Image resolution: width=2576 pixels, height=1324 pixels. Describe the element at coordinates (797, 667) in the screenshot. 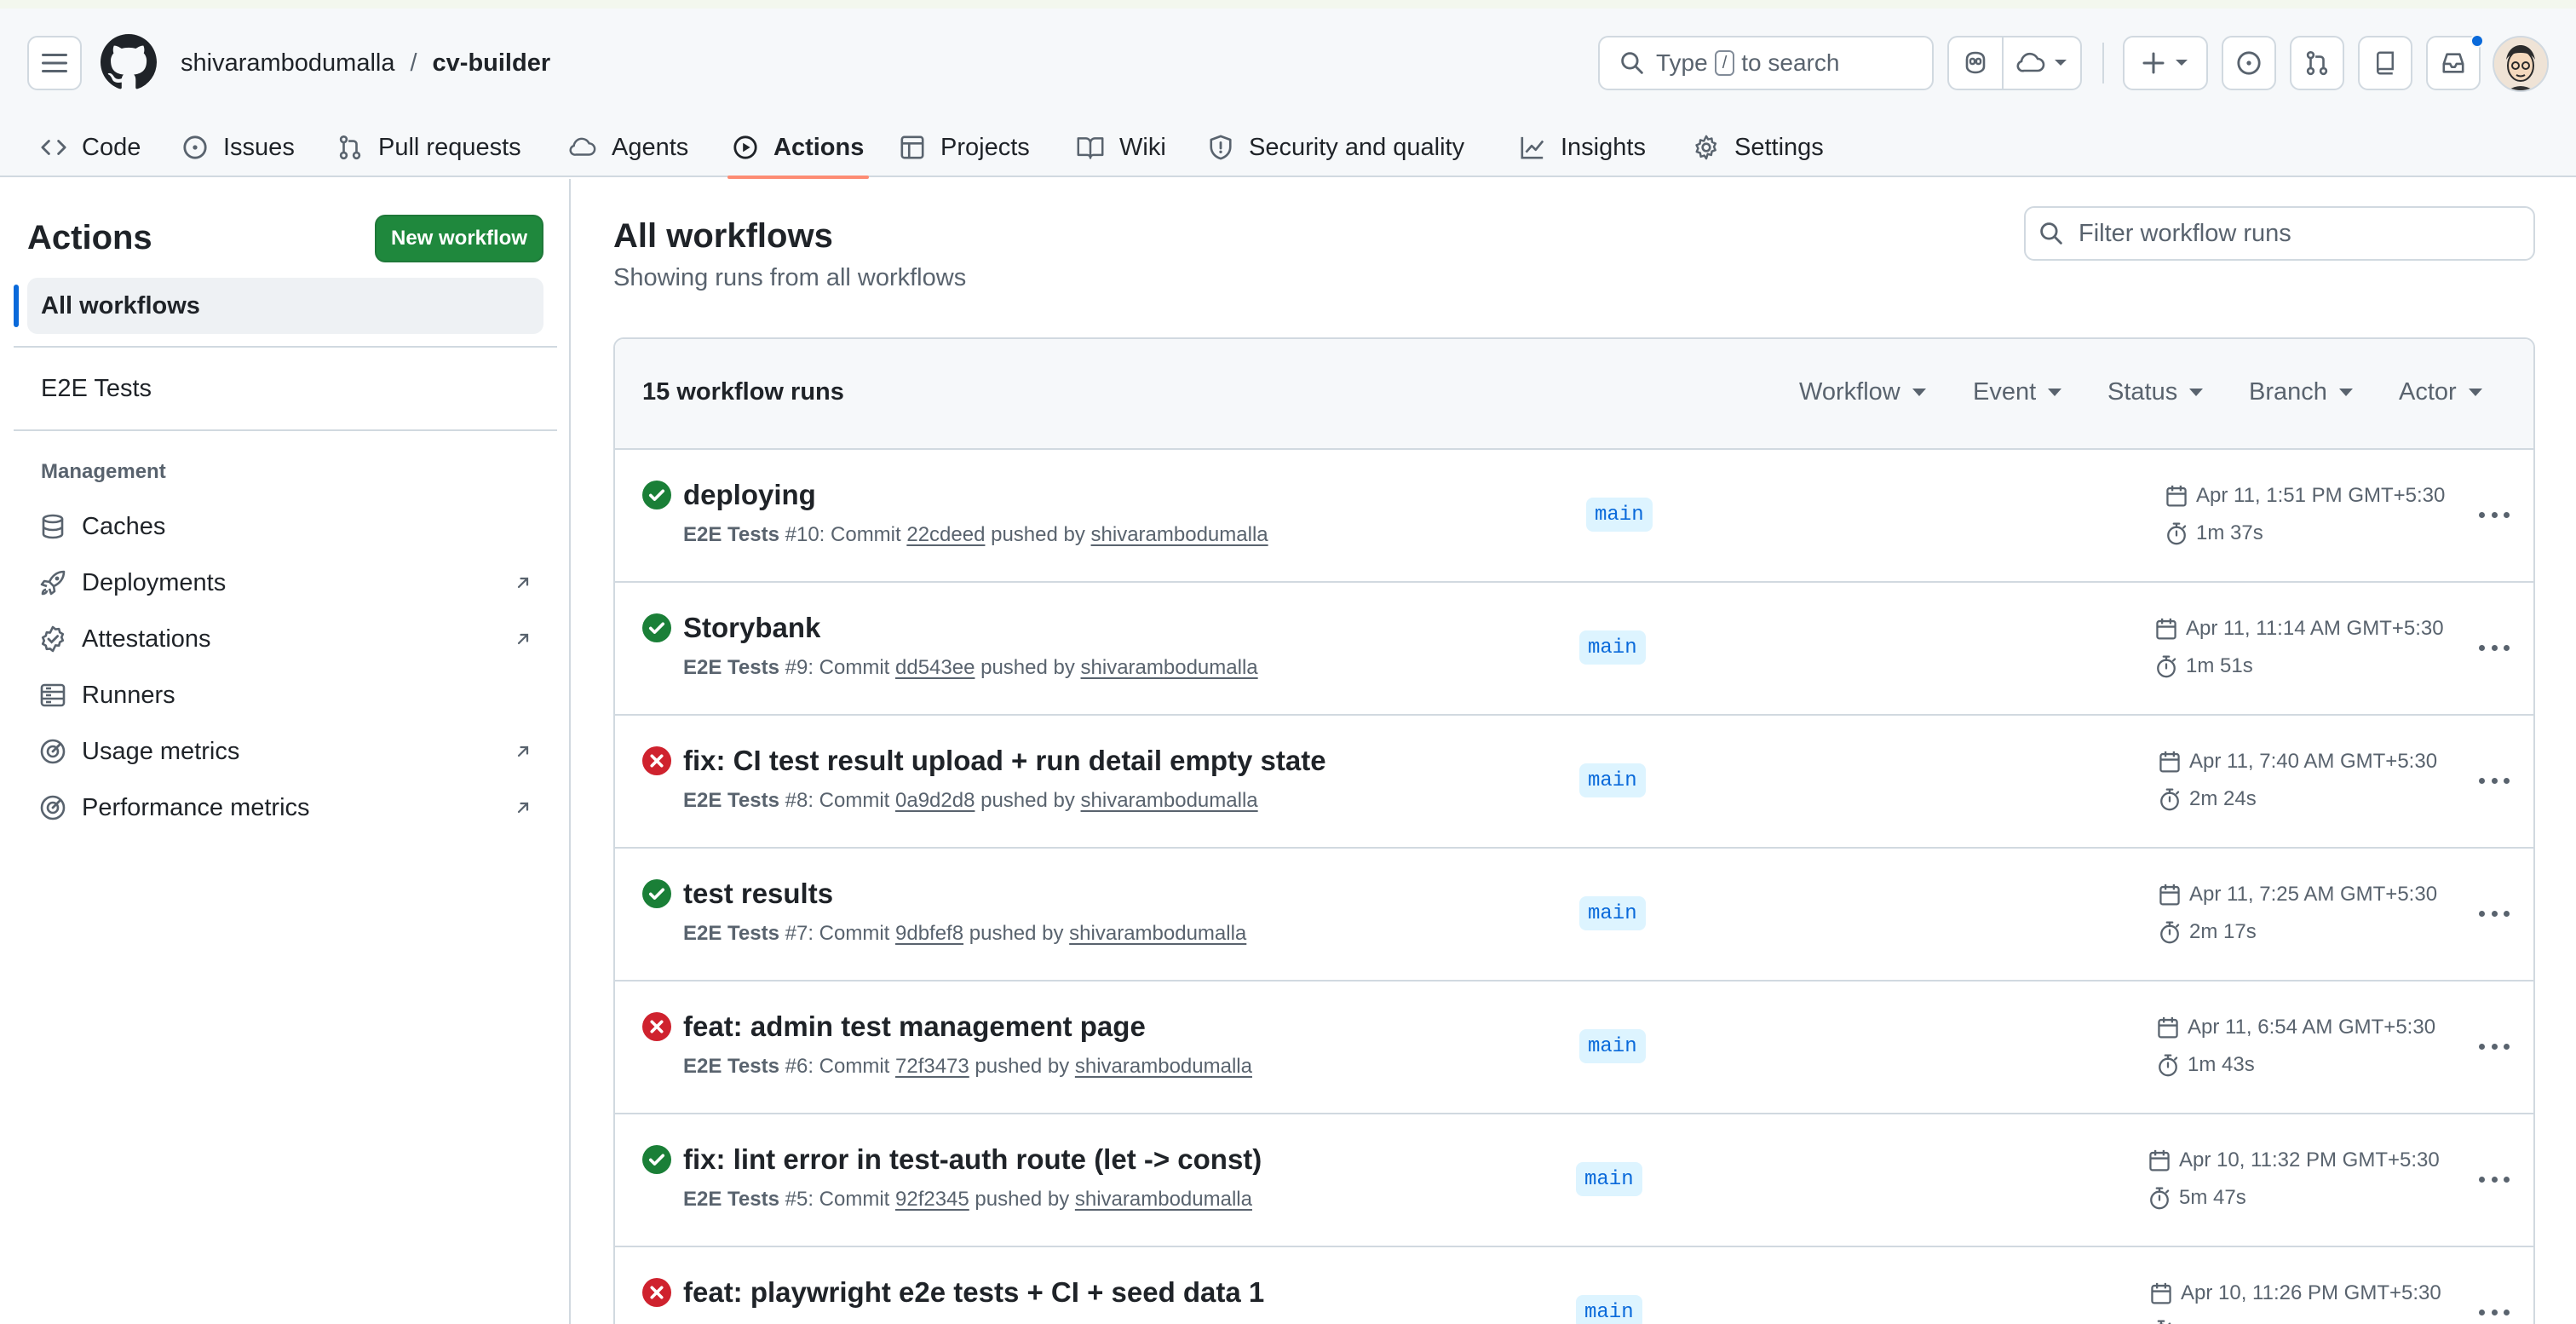

I see `run-number: #9` at that location.